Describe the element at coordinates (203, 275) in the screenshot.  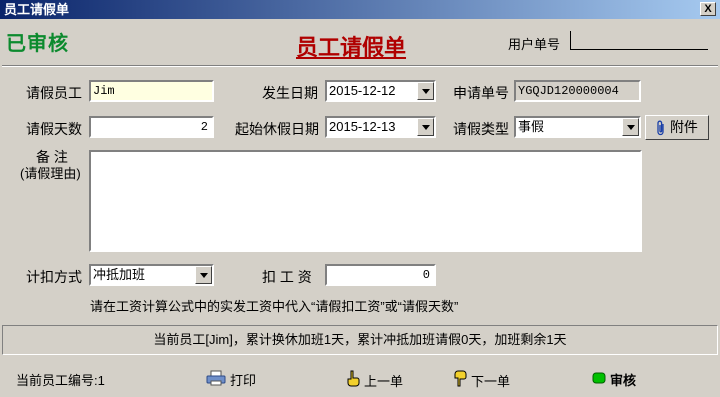
I see `deduct-method-dropdown-icon` at that location.